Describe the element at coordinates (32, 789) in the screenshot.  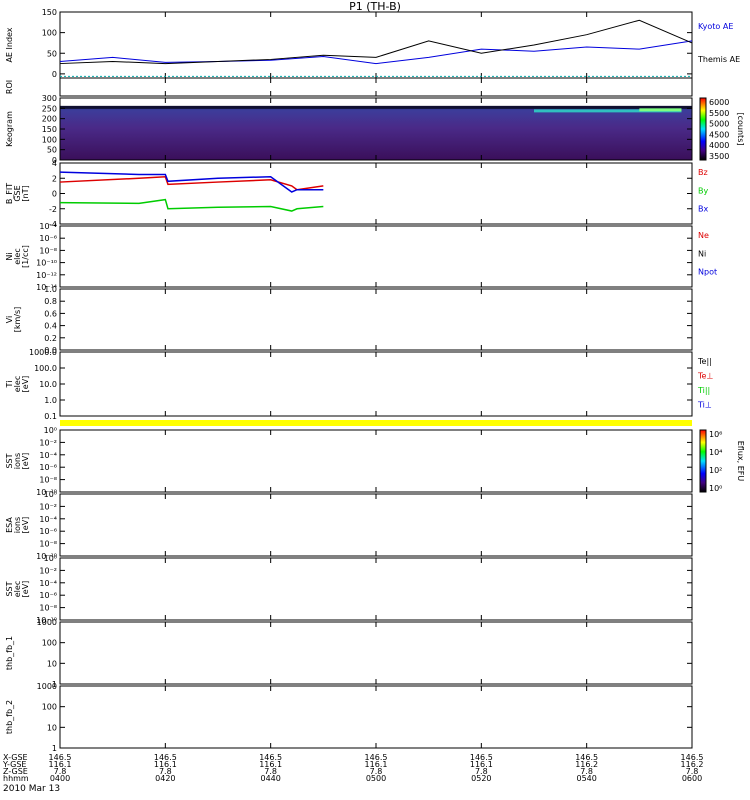
I see `date-label: 2010 Mar 13` at that location.